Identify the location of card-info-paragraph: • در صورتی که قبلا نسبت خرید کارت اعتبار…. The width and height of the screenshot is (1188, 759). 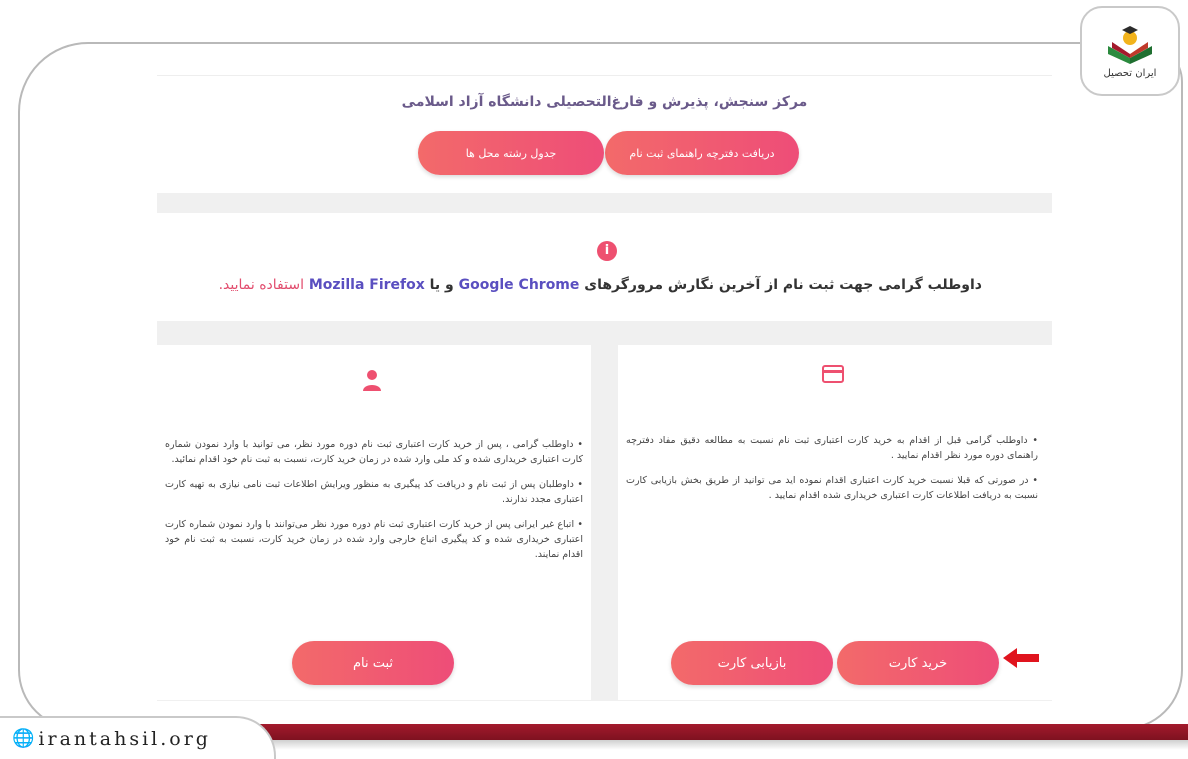
(832, 488).